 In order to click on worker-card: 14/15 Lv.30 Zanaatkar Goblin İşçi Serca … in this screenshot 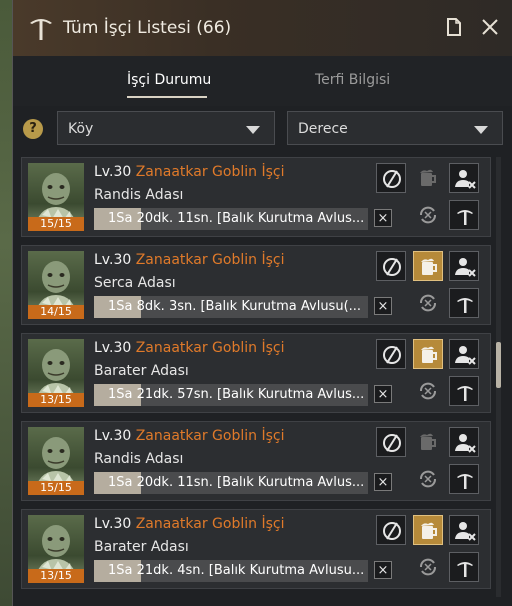, I will do `click(256, 285)`.